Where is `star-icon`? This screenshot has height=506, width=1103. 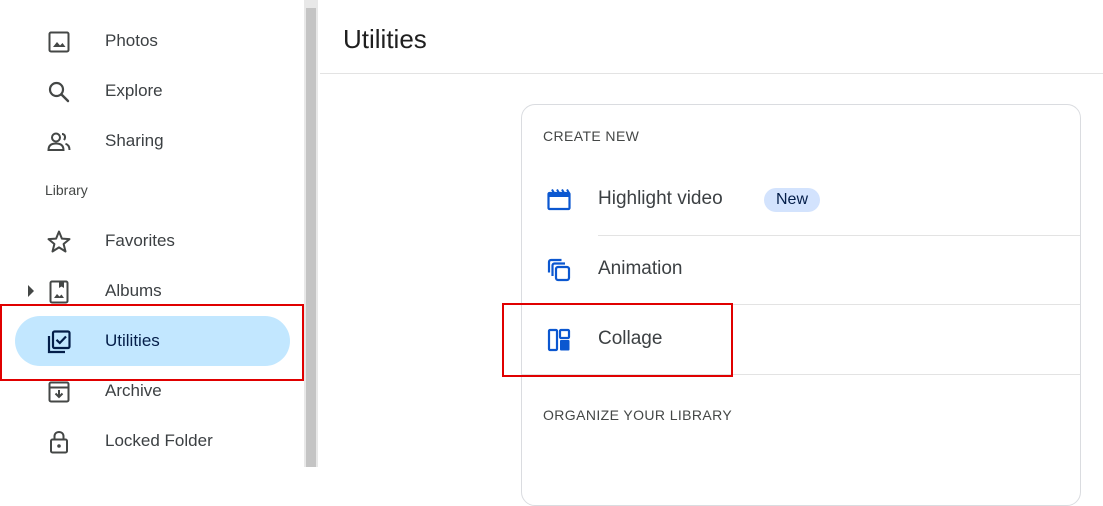
star-icon is located at coordinates (59, 242).